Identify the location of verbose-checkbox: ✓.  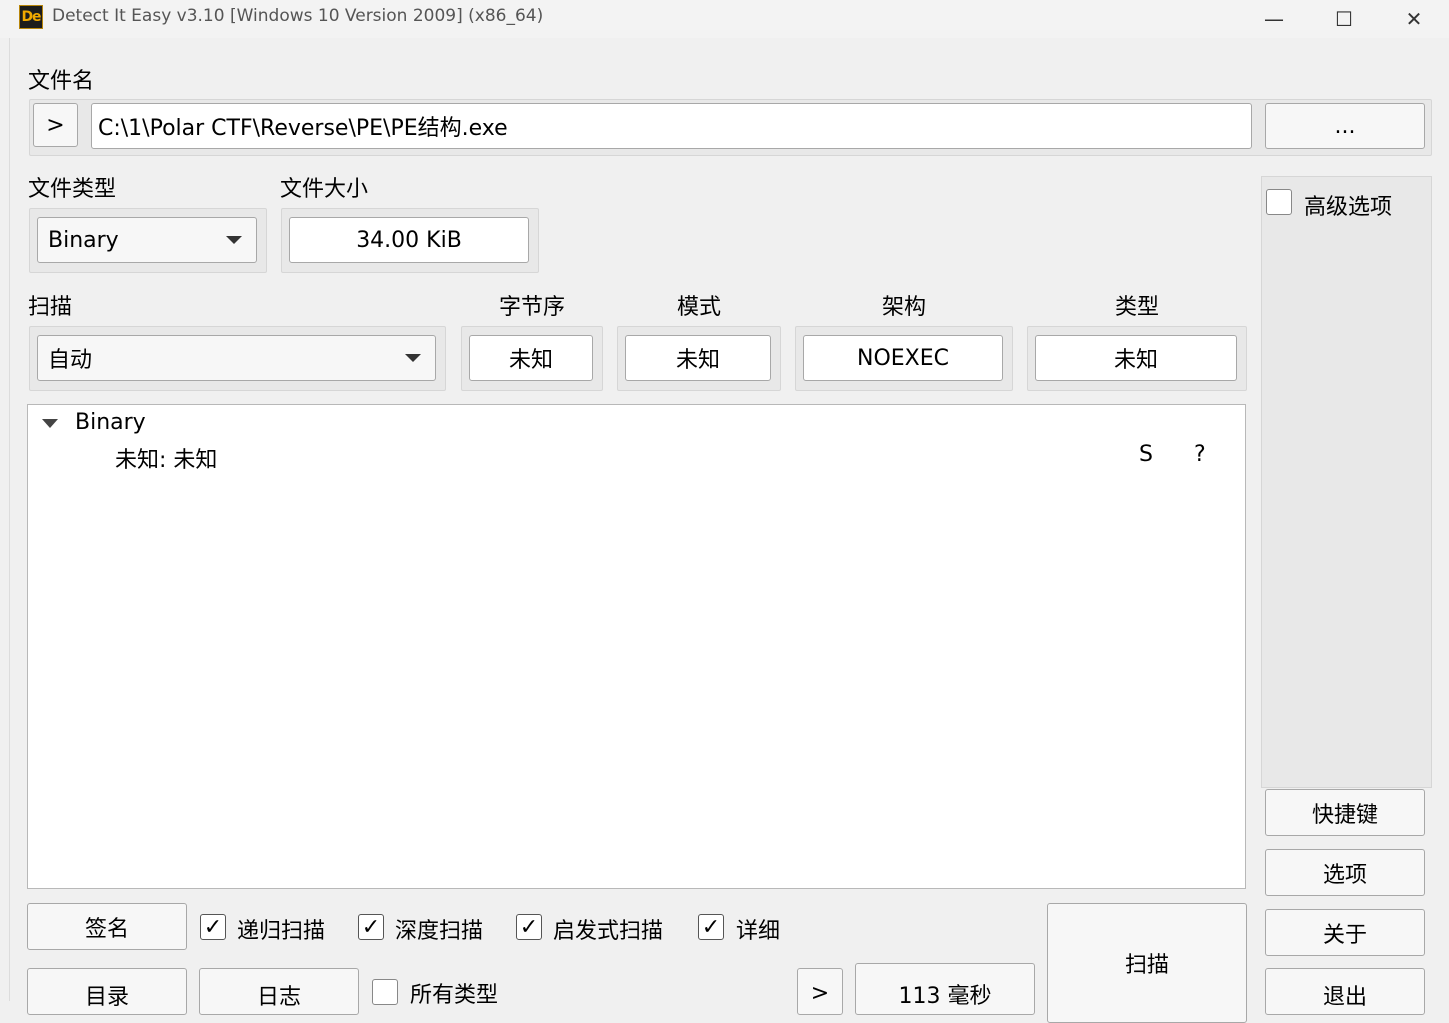
(711, 927).